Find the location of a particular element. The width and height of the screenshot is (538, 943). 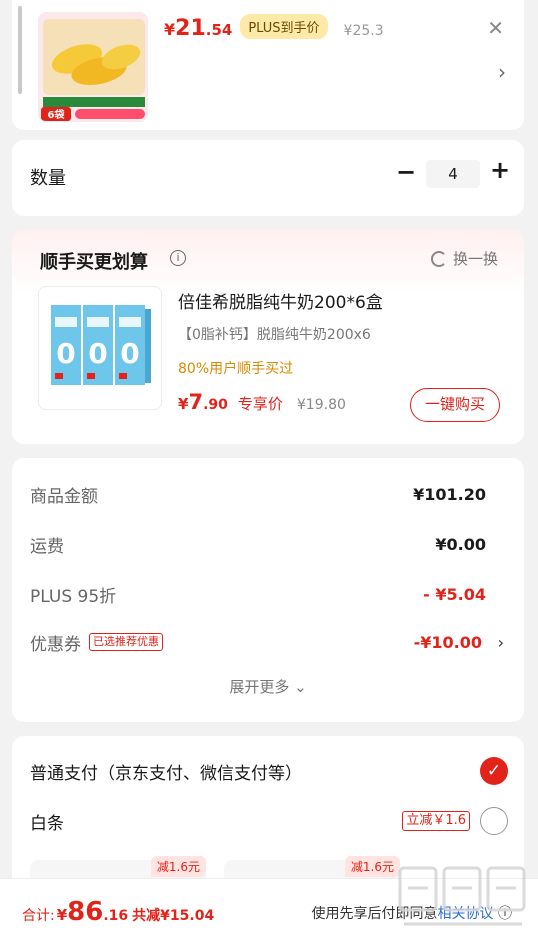

summary-label: 优惠券 is located at coordinates (55, 644).